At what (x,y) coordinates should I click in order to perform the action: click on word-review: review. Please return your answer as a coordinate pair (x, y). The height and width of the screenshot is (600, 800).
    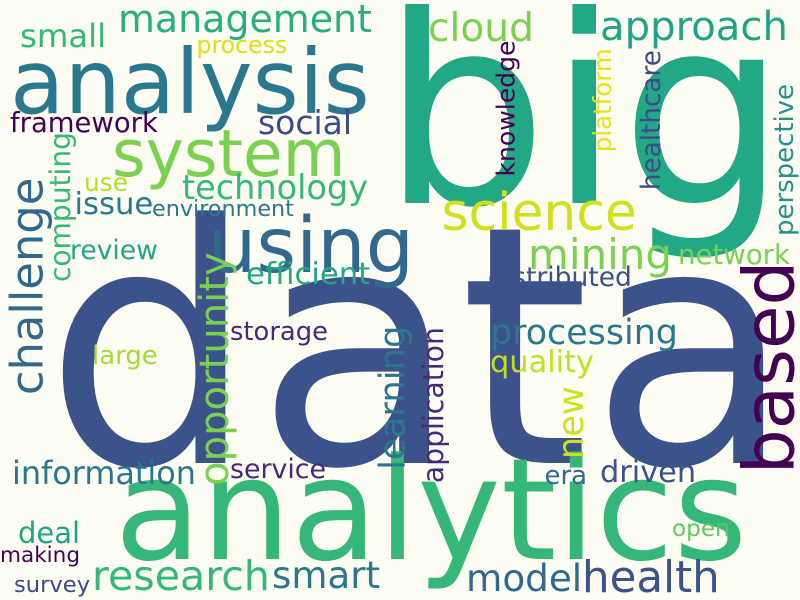
    Looking at the image, I should click on (114, 250).